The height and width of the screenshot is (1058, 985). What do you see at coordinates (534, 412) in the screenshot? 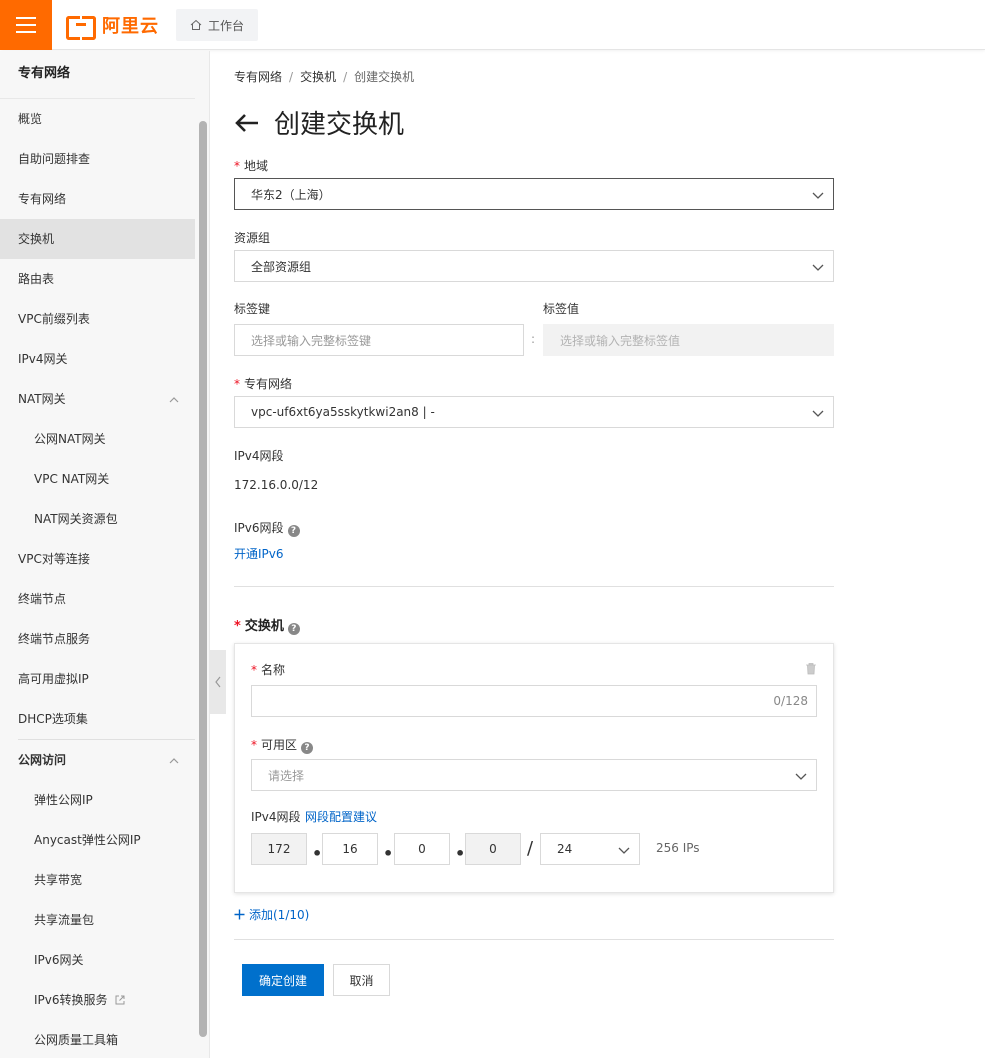
I see `vpc-select: vpc-uf6xt6ya5sskytkwi2an8 | -` at bounding box center [534, 412].